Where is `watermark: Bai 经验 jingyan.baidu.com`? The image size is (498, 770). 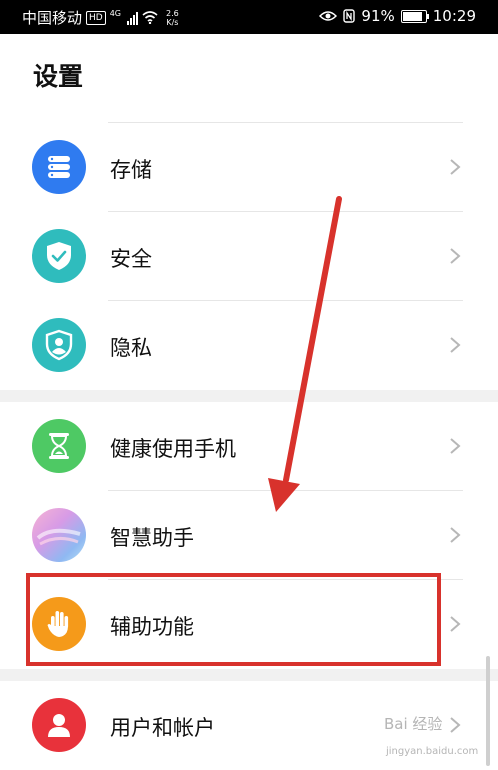
watermark: Bai 经验 jingyan.baidu.com is located at coordinates (431, 738).